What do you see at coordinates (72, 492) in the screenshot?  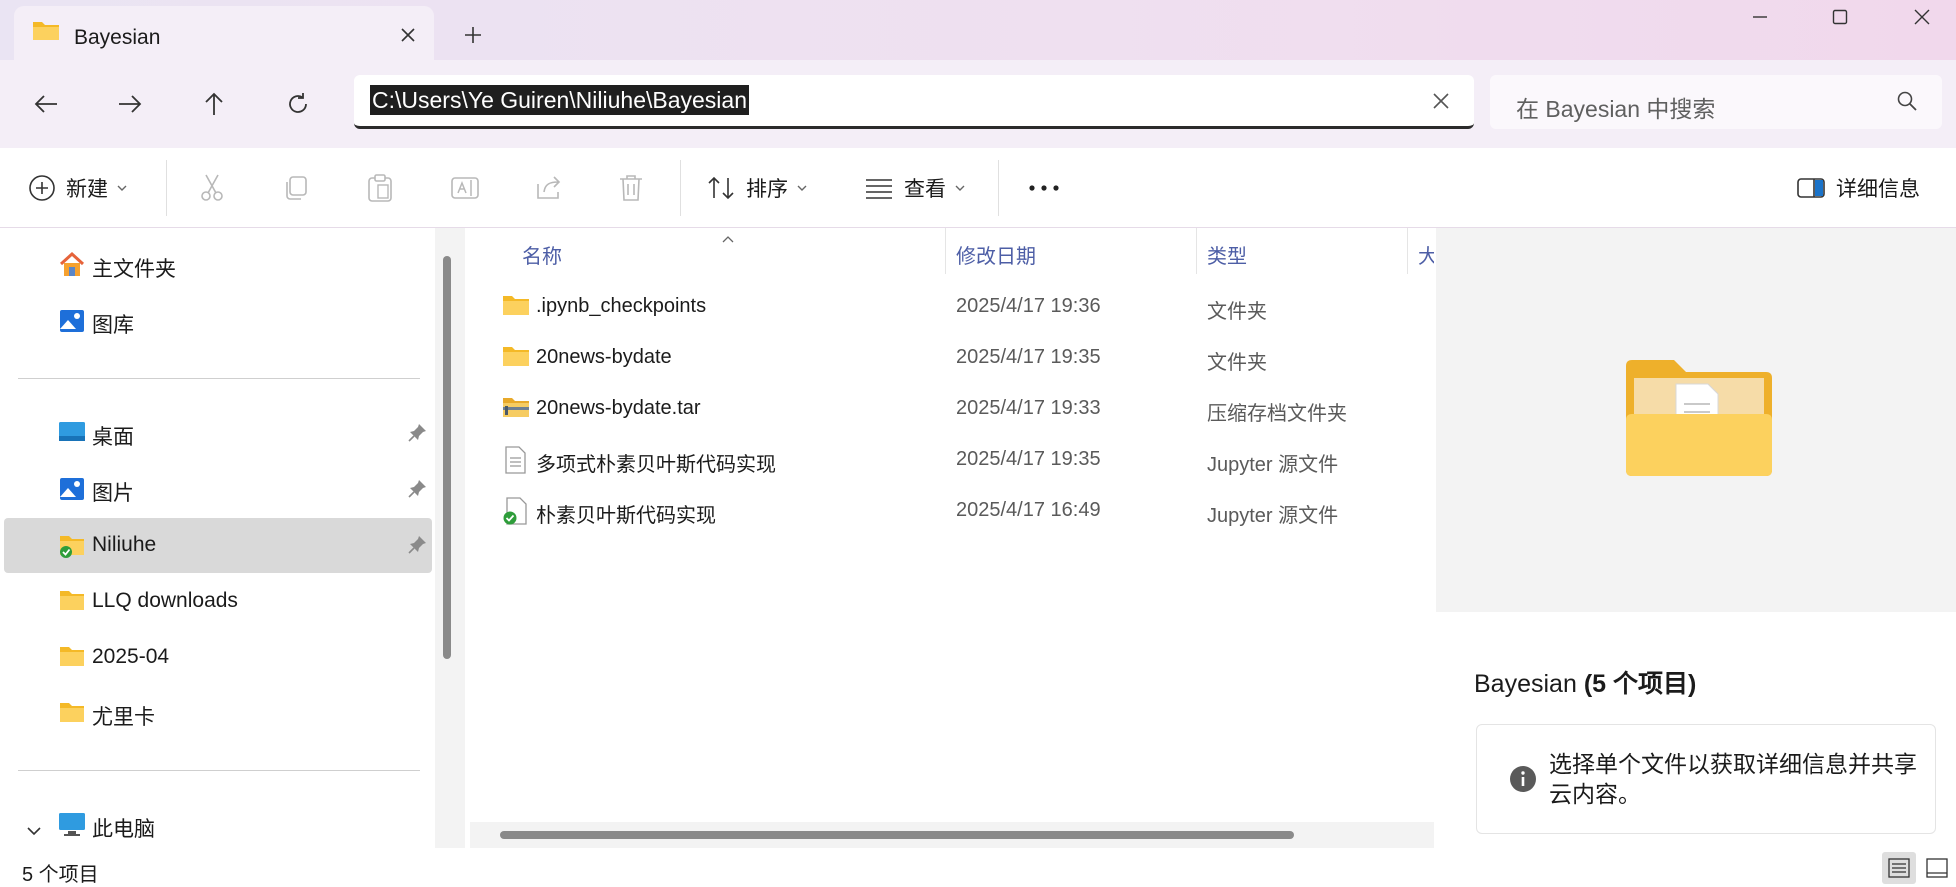 I see `pictures-icon` at bounding box center [72, 492].